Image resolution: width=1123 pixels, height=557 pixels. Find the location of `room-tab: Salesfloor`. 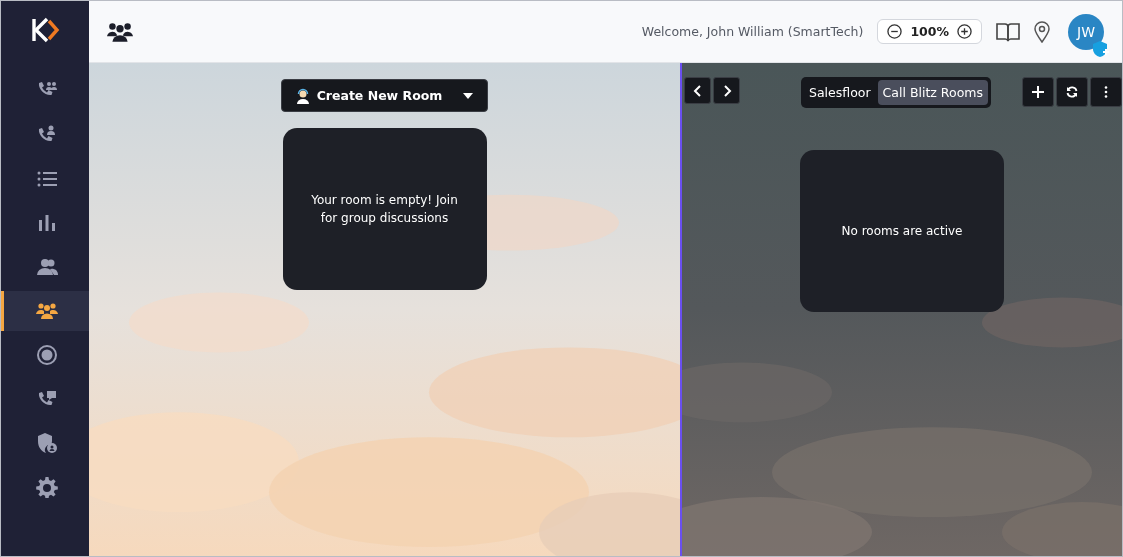

room-tab: Salesfloor is located at coordinates (840, 92).